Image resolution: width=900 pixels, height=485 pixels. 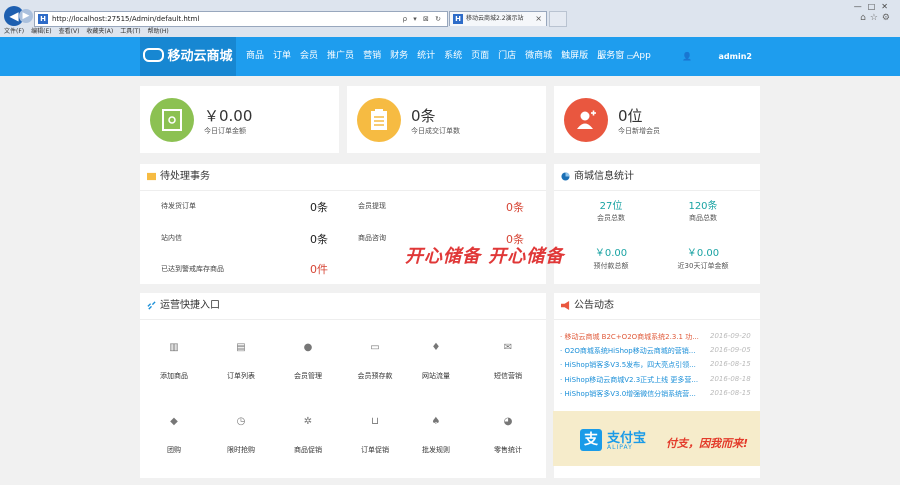 I want to click on address-tools: ρ ▾ ⊠ ↻, so click(x=423, y=19).